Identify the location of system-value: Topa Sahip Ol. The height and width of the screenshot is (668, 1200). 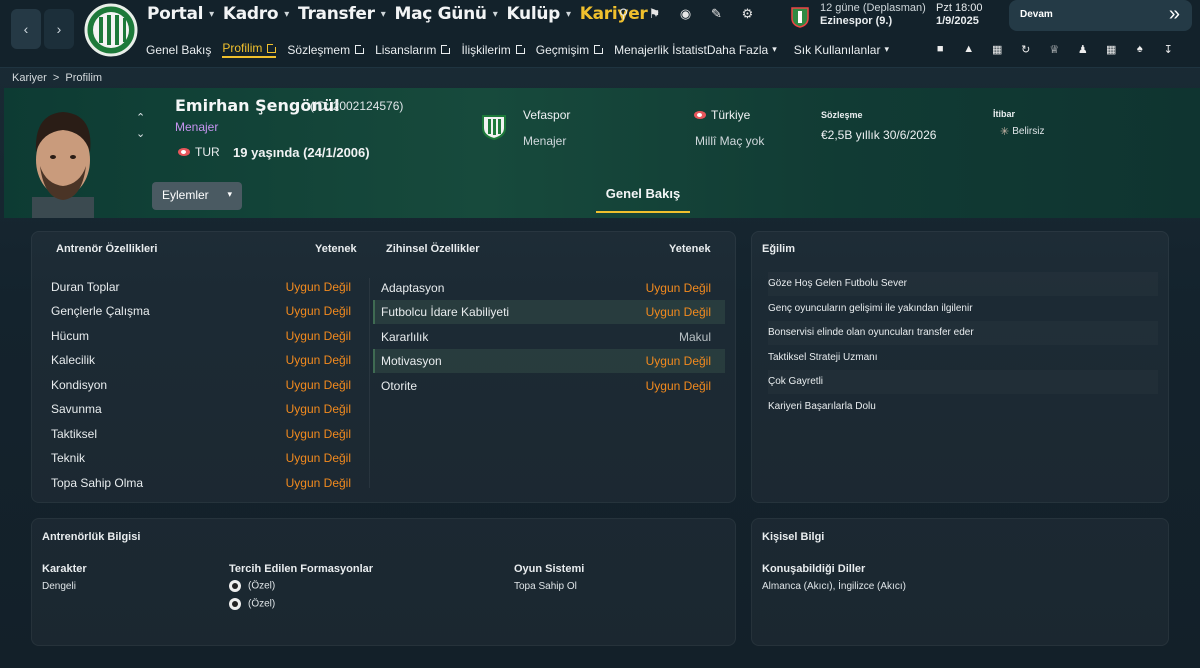
(545, 586).